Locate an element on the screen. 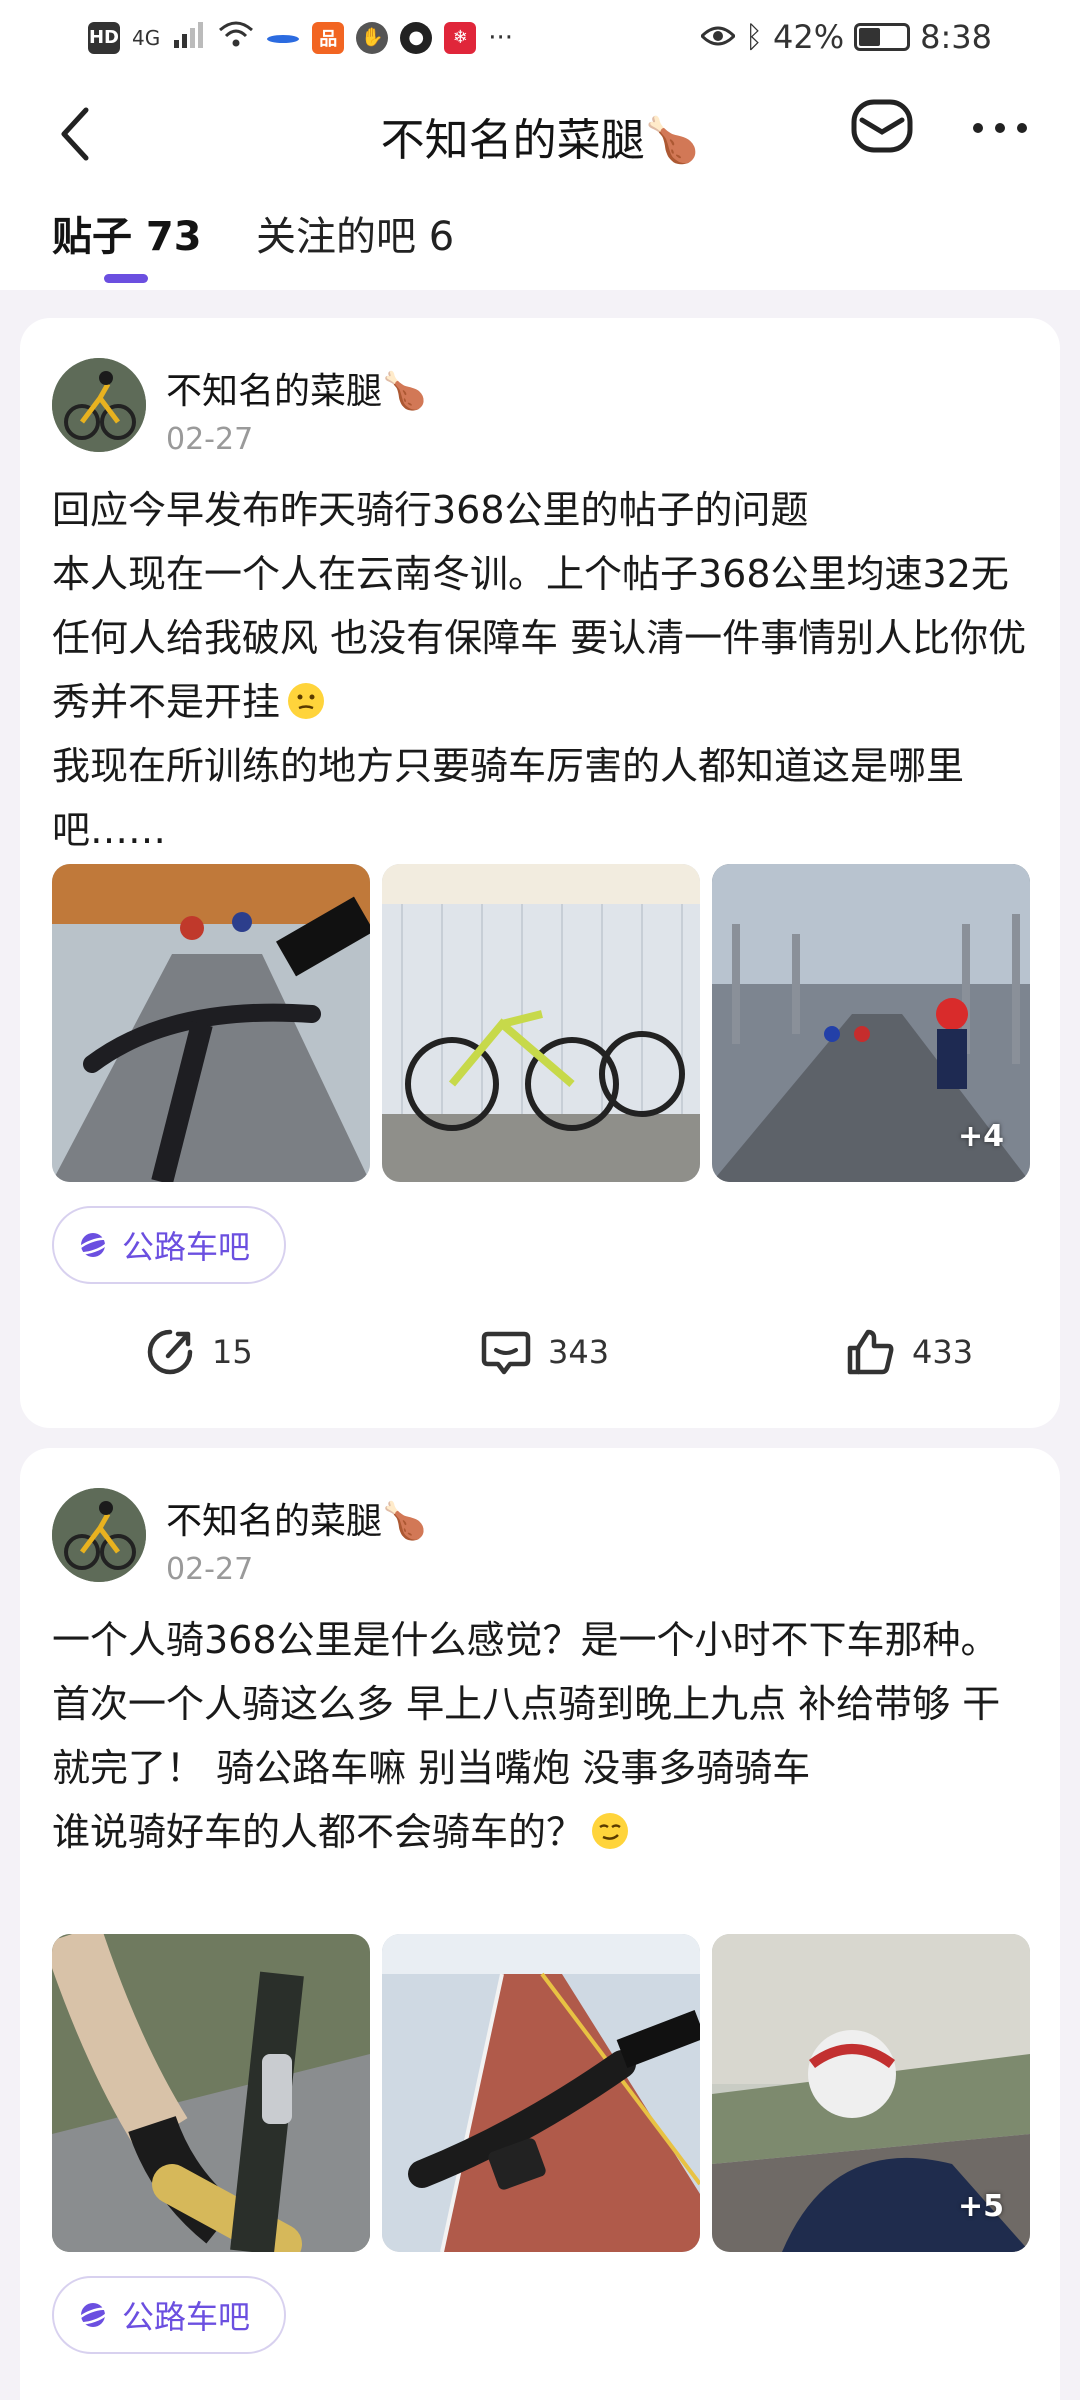 This screenshot has width=1080, height=2400. mail-icon is located at coordinates (882, 126).